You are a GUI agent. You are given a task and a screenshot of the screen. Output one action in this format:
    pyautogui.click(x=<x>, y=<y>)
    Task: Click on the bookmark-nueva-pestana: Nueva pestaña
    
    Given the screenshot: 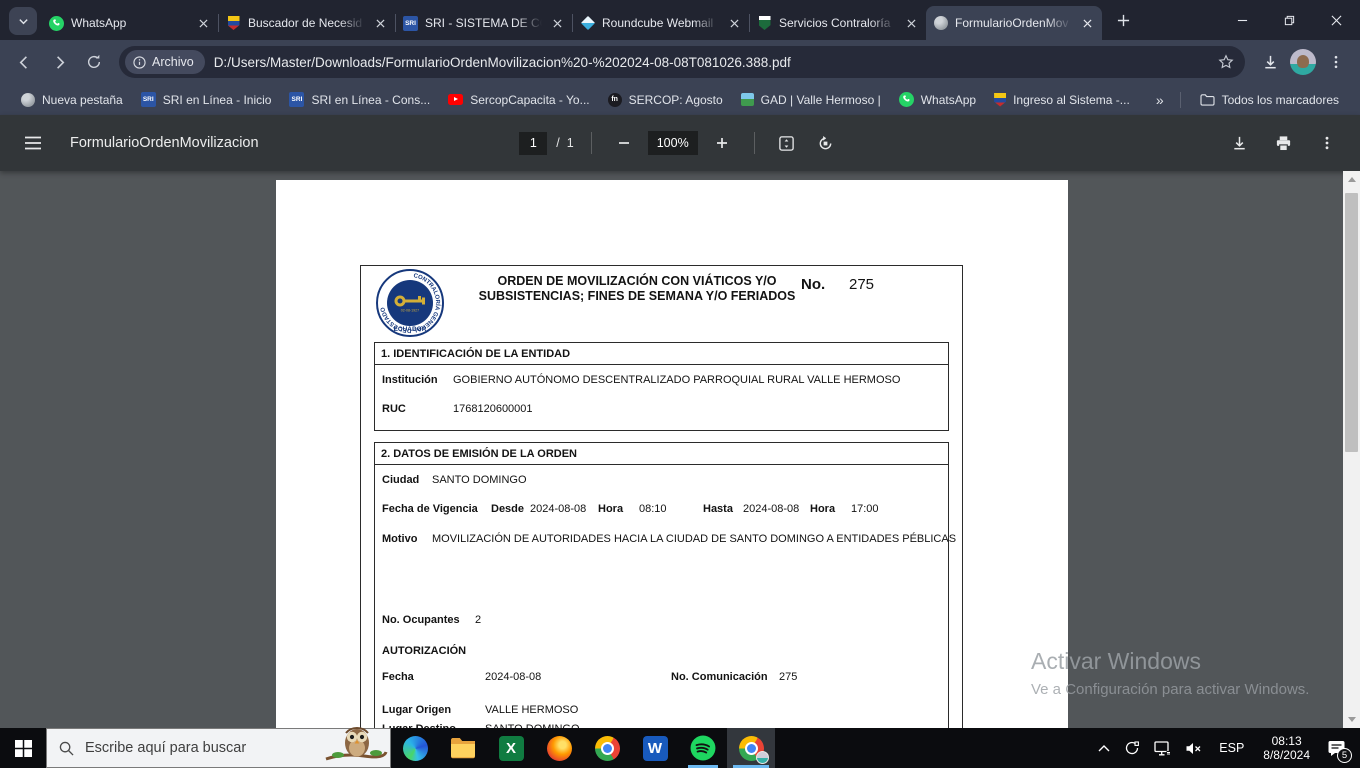 What is the action you would take?
    pyautogui.click(x=72, y=100)
    